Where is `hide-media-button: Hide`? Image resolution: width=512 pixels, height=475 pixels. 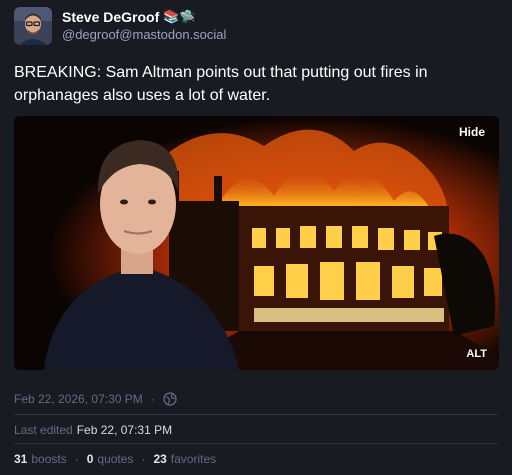 hide-media-button: Hide is located at coordinates (472, 132).